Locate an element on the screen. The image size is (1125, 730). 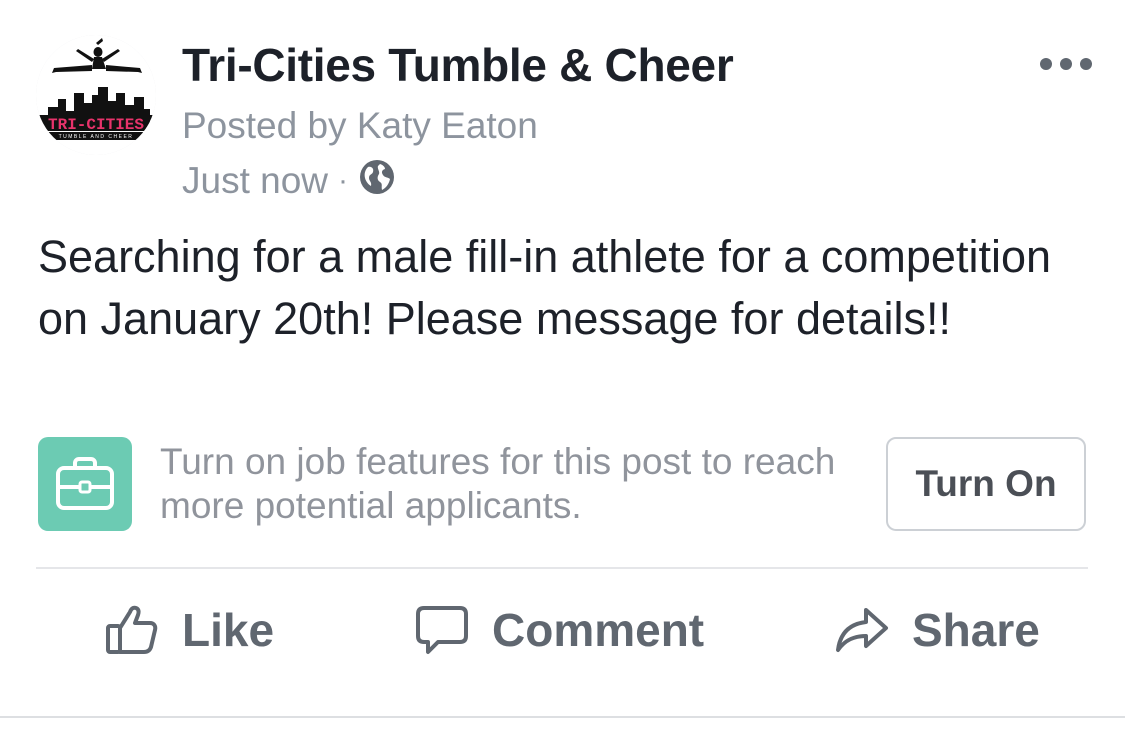
more-options-icon is located at coordinates (1066, 64).